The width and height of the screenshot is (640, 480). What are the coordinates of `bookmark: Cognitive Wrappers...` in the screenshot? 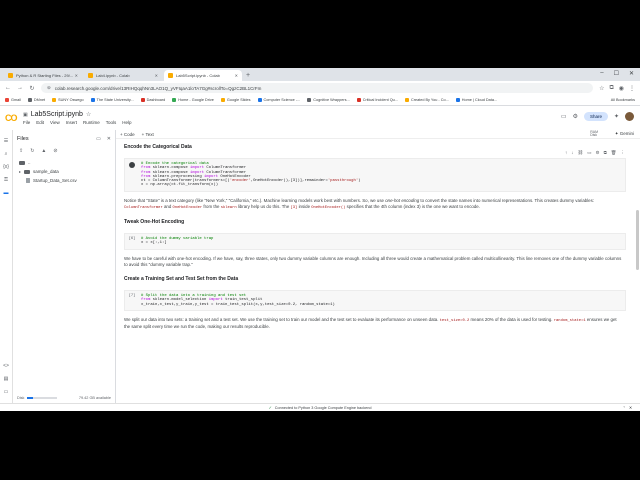 It's located at (328, 100).